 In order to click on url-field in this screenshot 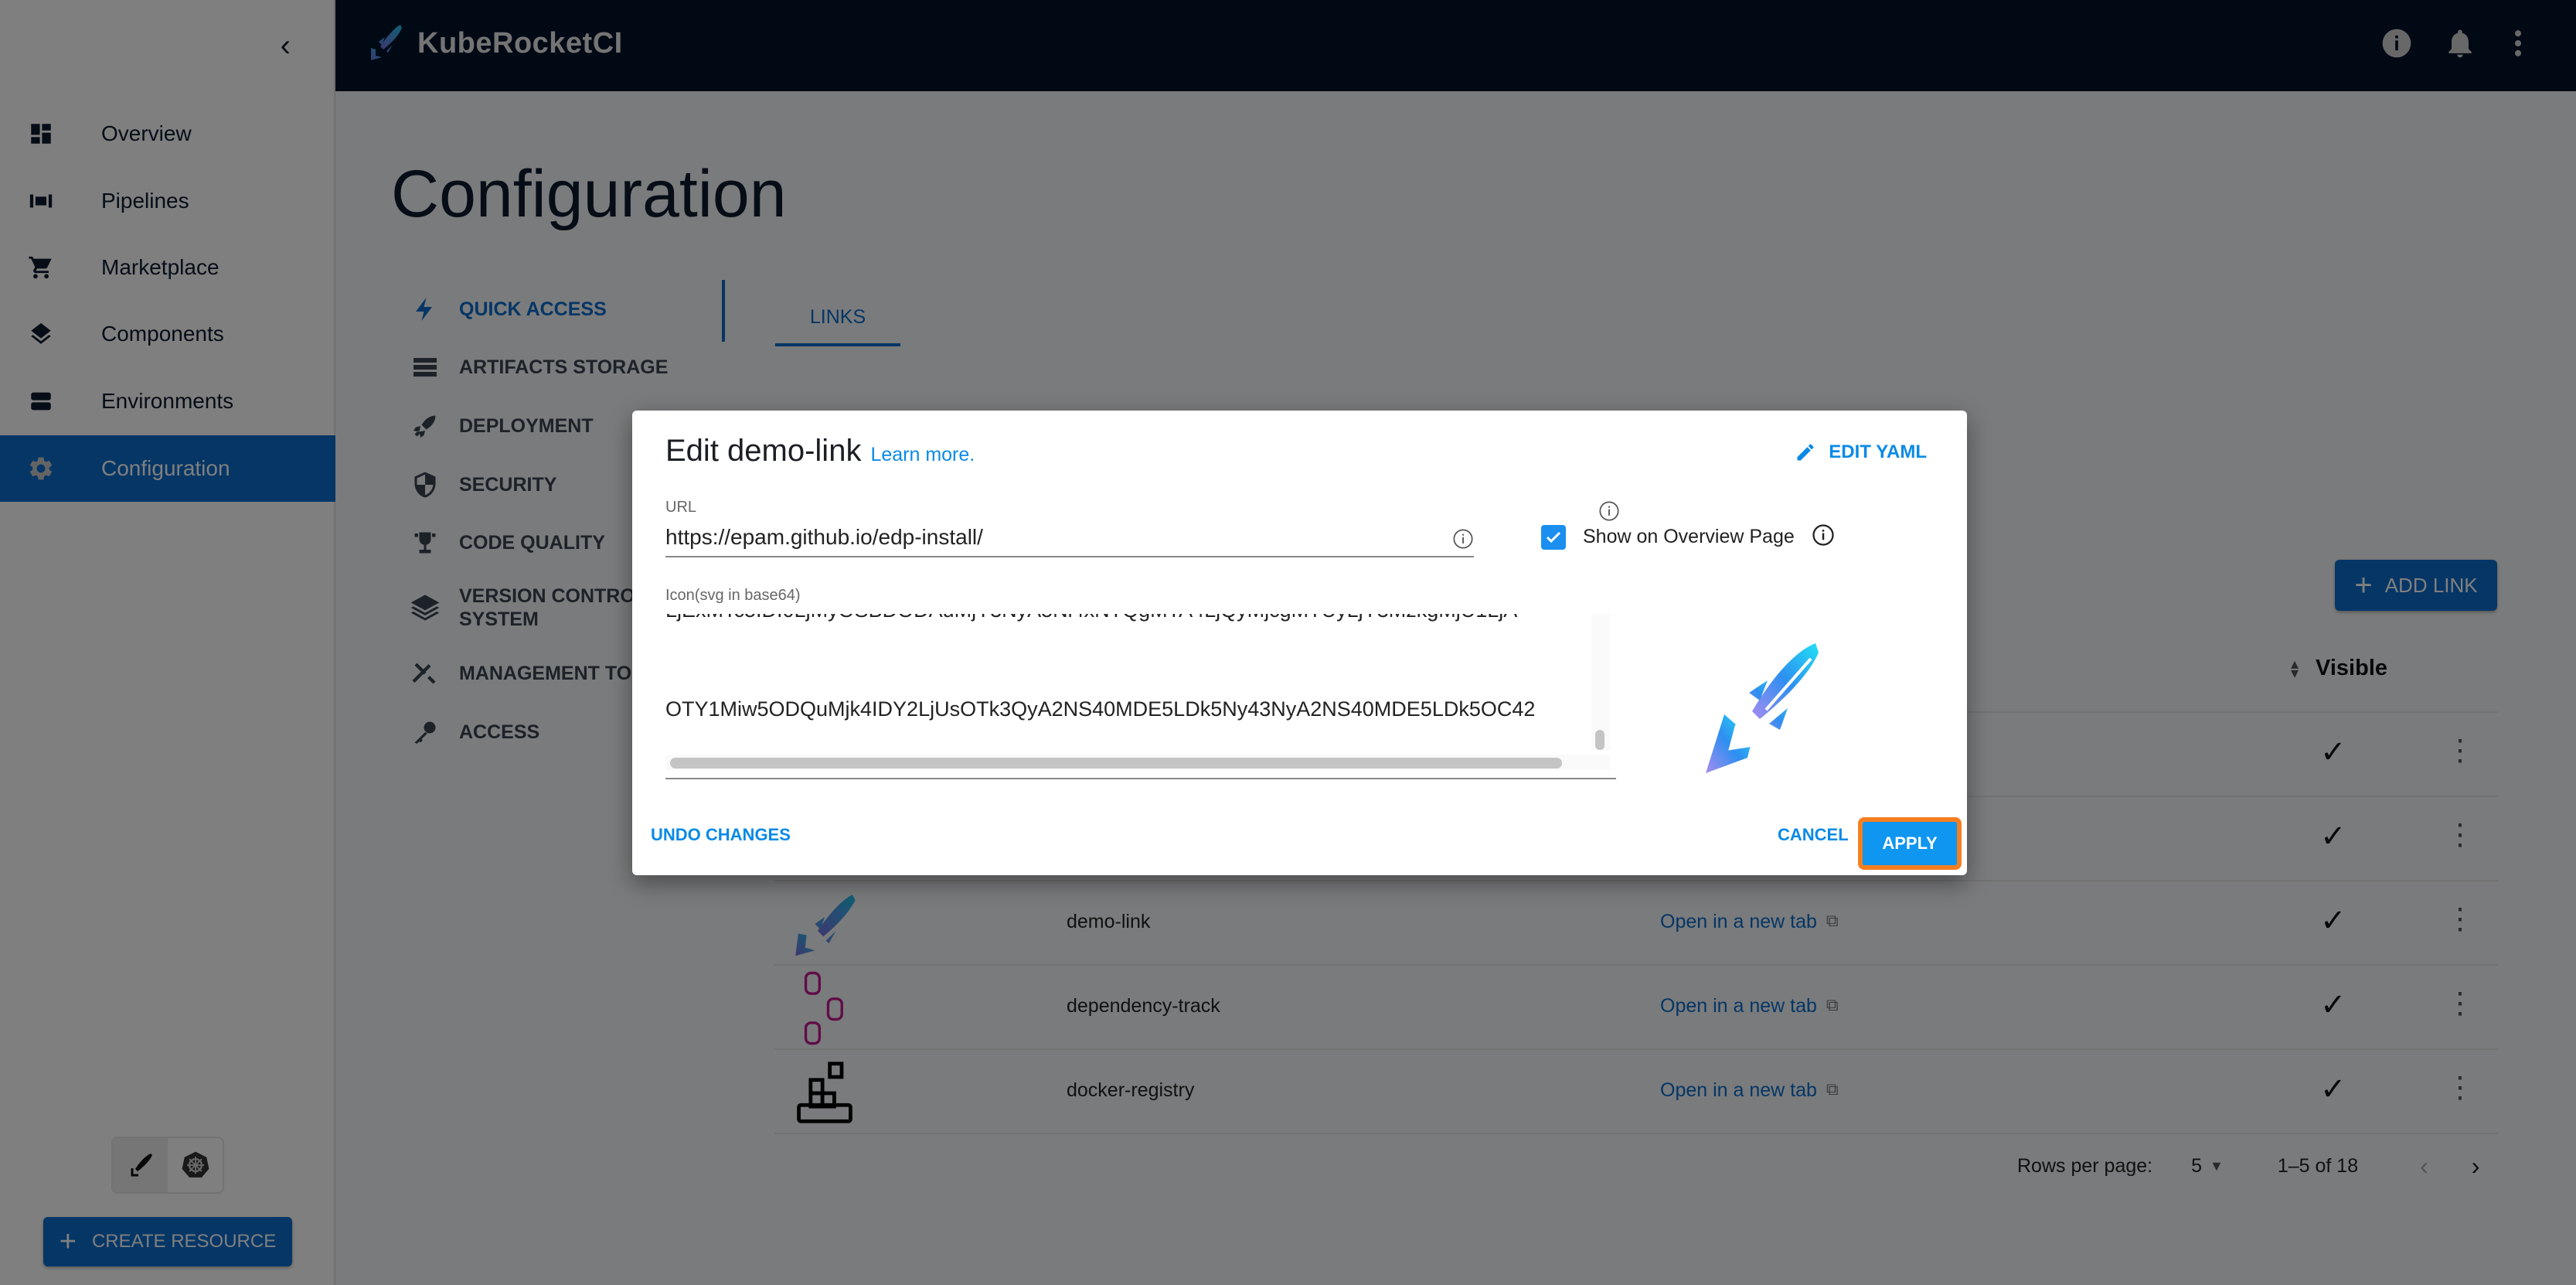, I will do `click(1069, 538)`.